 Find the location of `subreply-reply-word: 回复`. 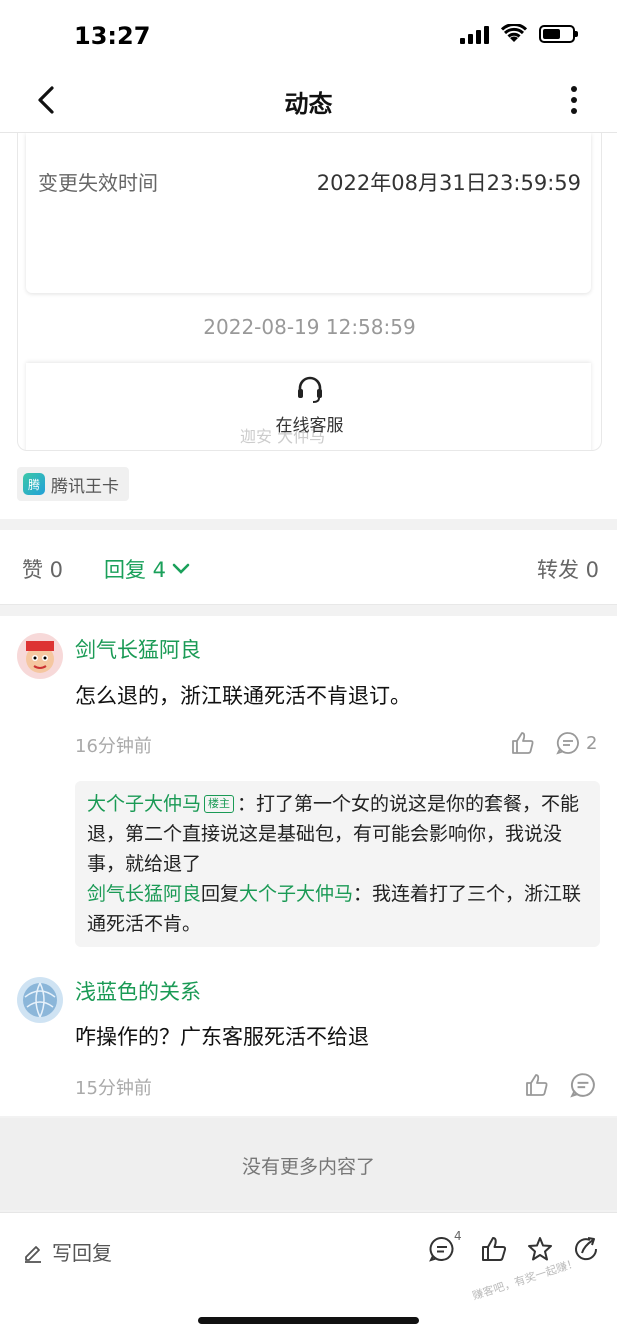

subreply-reply-word: 回复 is located at coordinates (220, 894).